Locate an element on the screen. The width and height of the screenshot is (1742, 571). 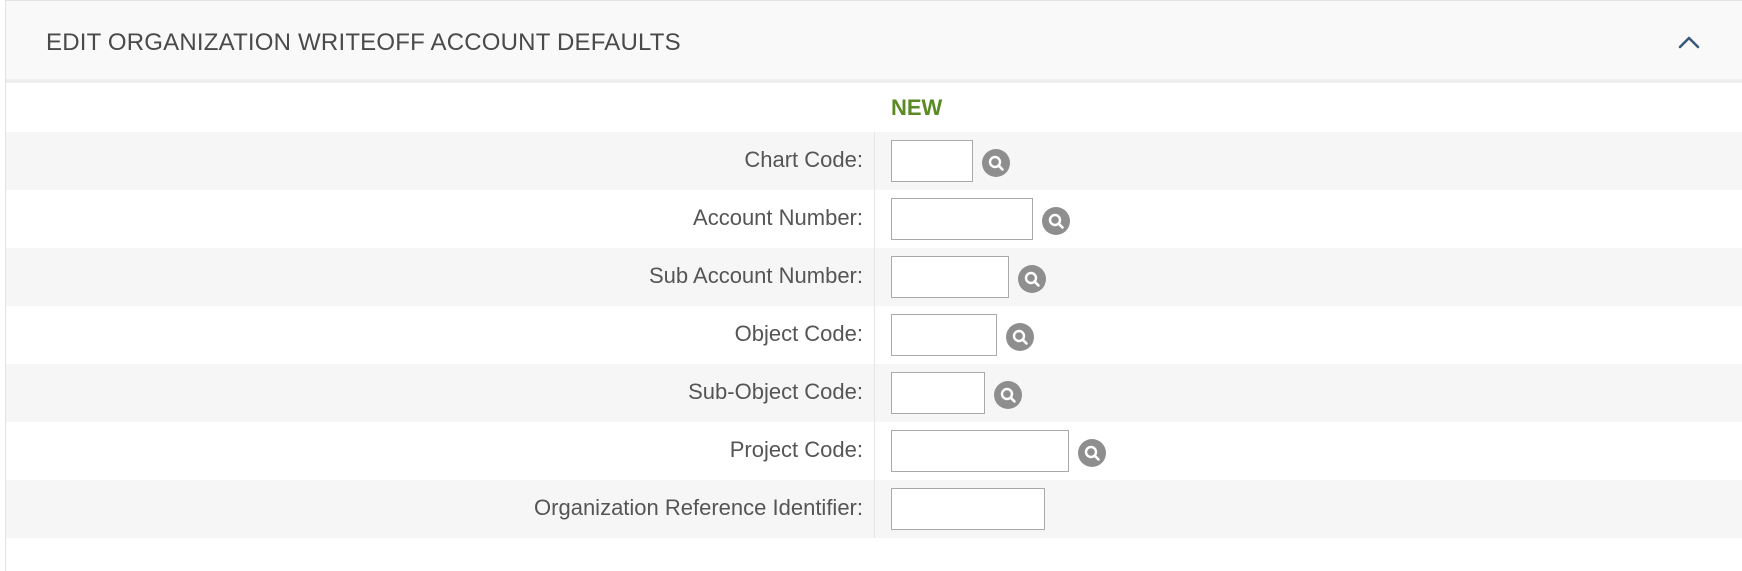
account-number-label: Account Number: is located at coordinates (778, 217).